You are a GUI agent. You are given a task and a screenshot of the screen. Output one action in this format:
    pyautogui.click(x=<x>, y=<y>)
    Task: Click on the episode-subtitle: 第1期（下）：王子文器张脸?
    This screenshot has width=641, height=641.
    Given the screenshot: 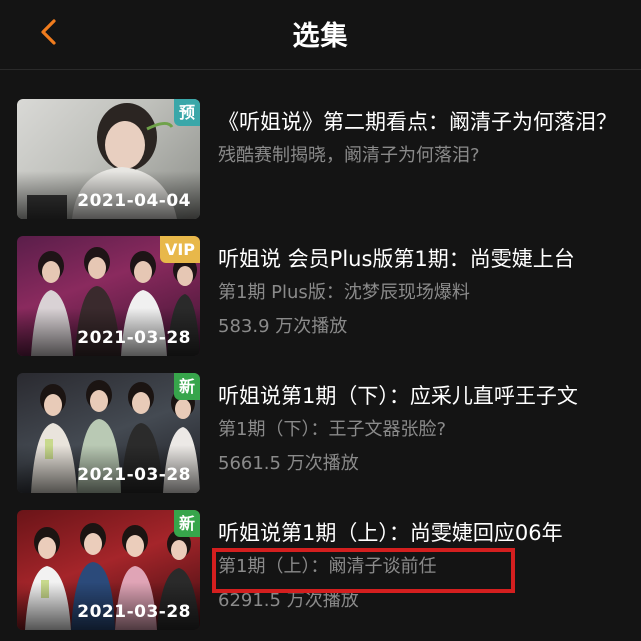 What is the action you would take?
    pyautogui.click(x=332, y=429)
    